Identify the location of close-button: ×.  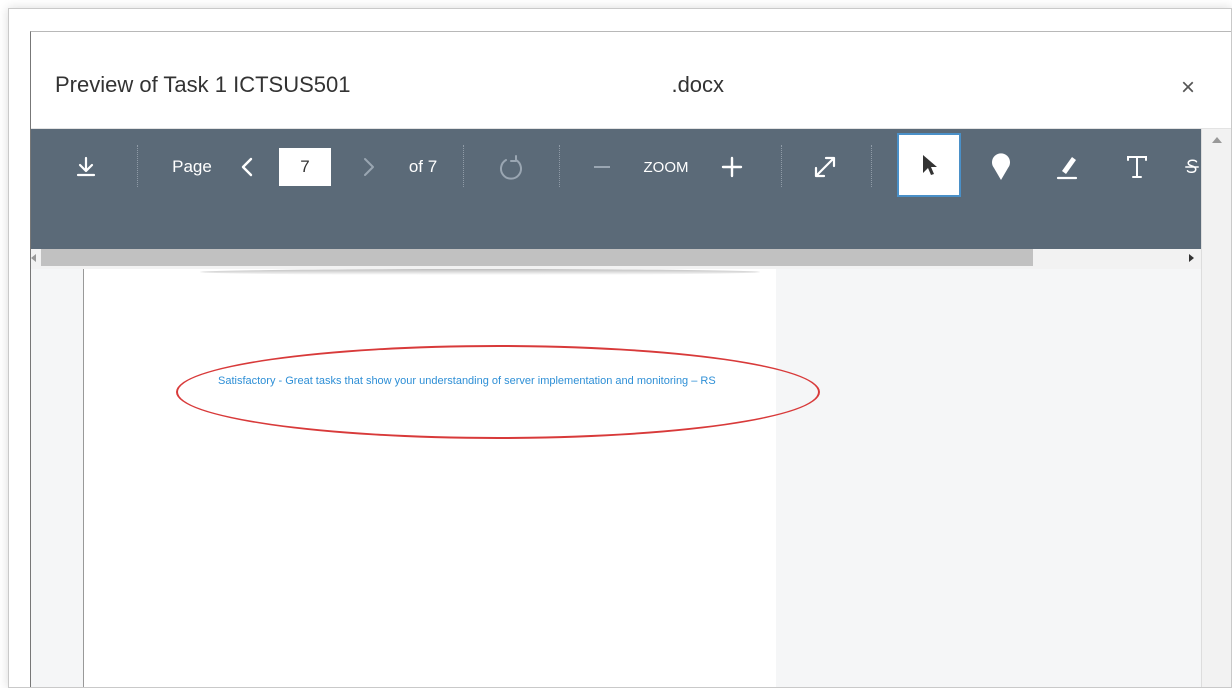
(1188, 88).